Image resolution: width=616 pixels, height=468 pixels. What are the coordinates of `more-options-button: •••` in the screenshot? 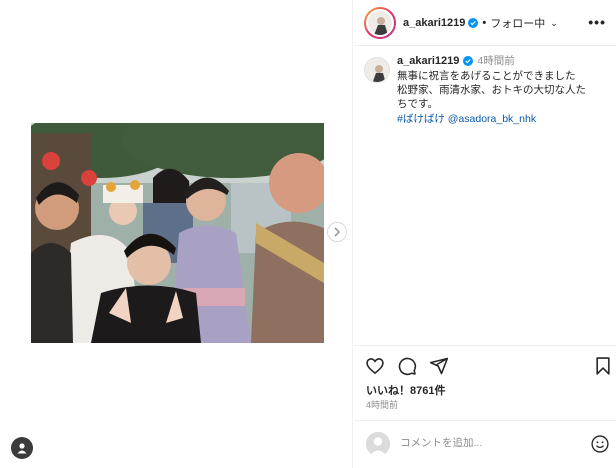 It's located at (597, 22).